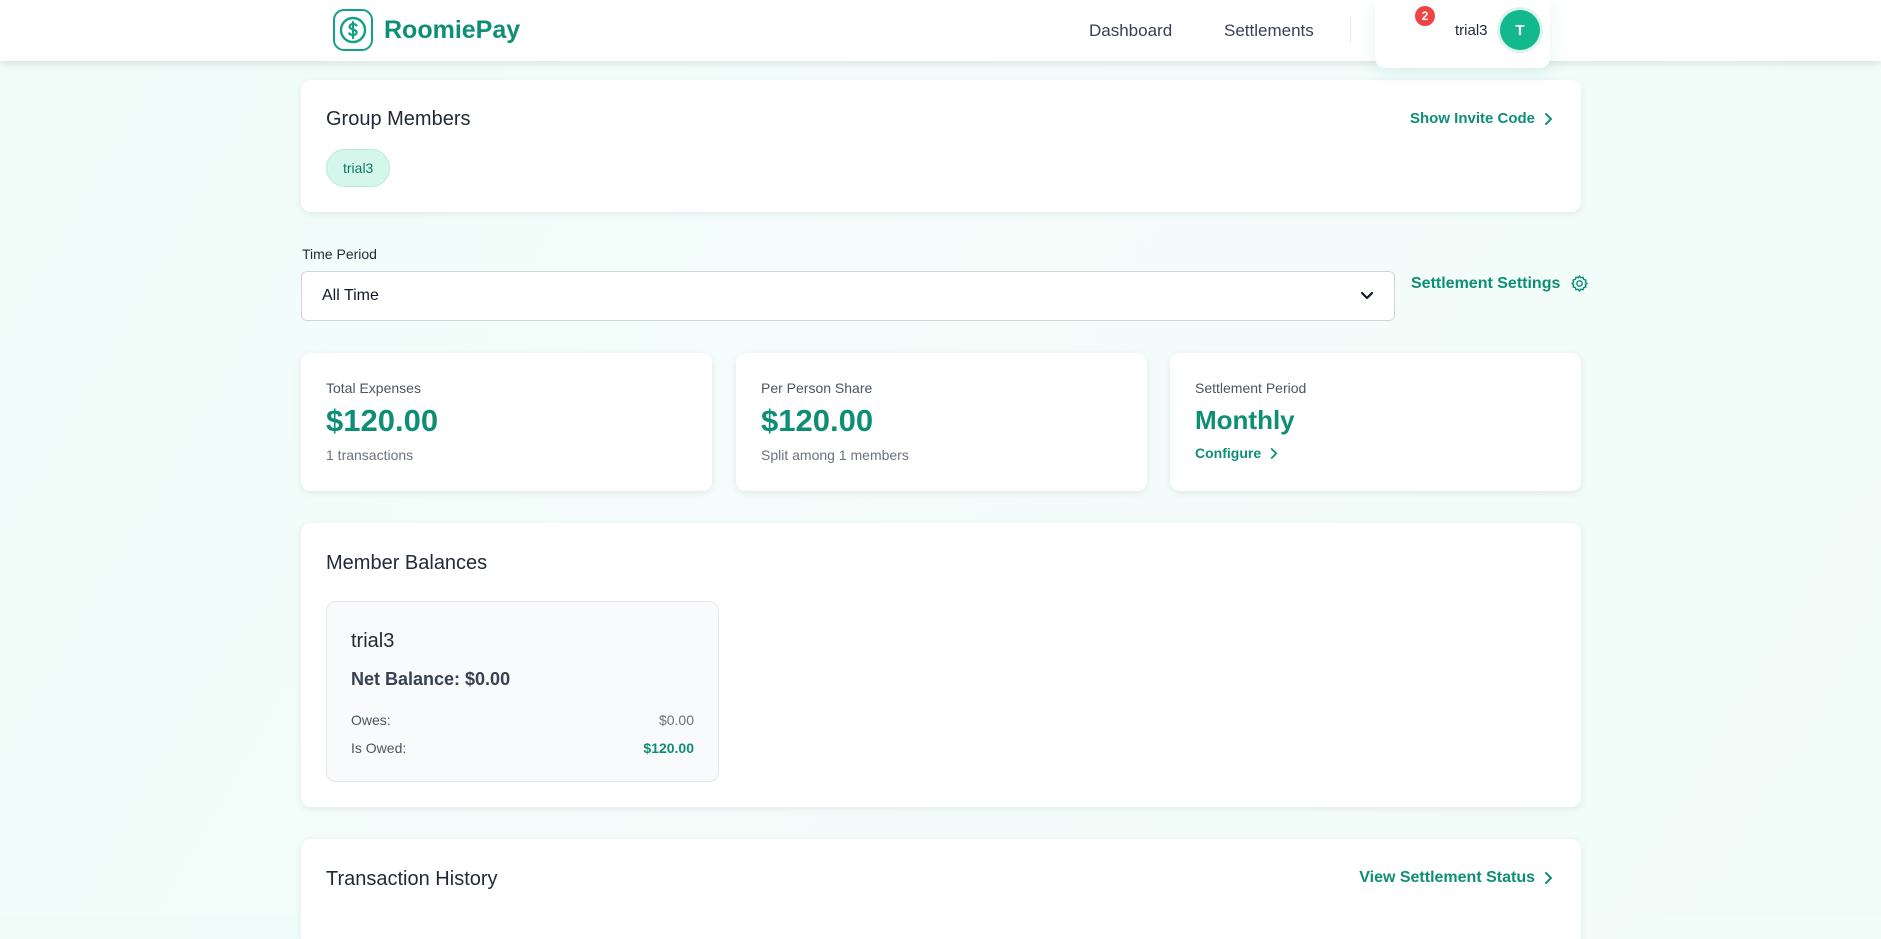 Image resolution: width=1881 pixels, height=939 pixels. Describe the element at coordinates (370, 455) in the screenshot. I see `transaction-count: 1 transactions` at that location.